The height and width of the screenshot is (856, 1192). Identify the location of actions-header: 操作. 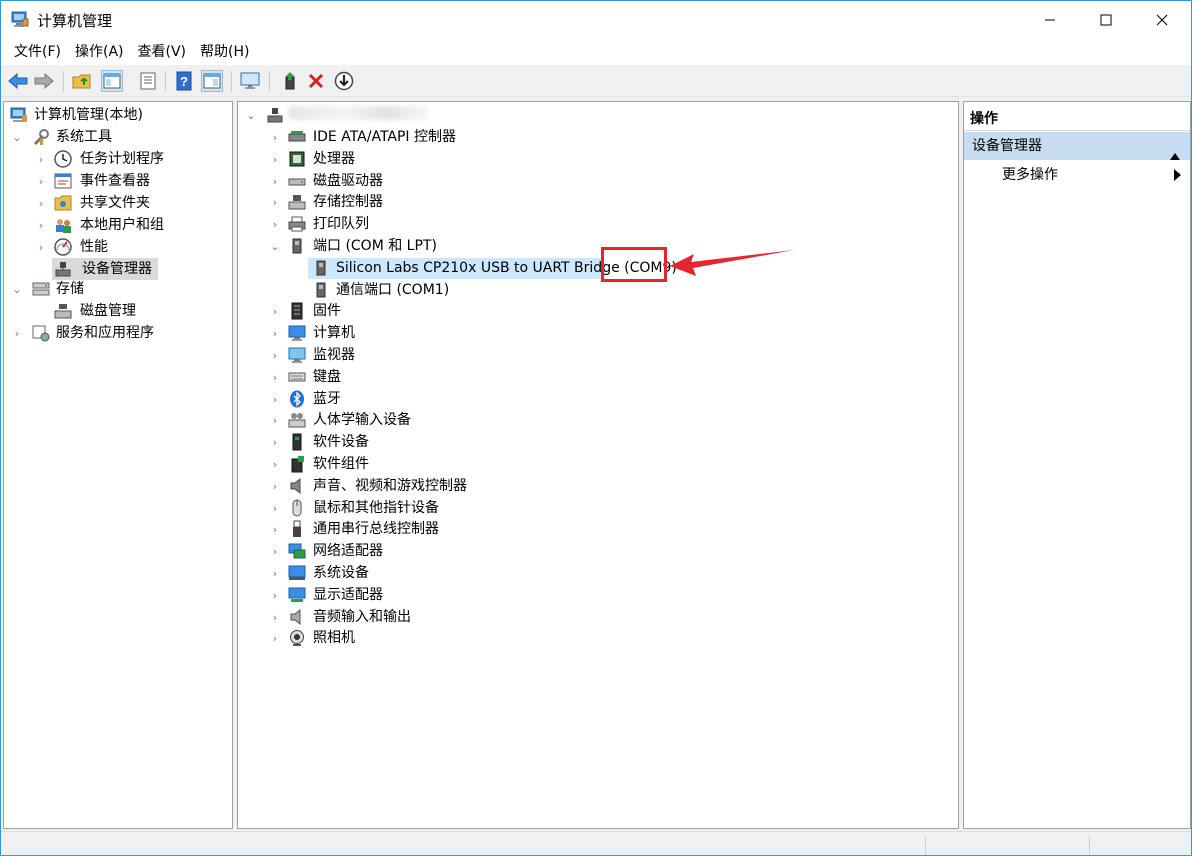
(1077, 119).